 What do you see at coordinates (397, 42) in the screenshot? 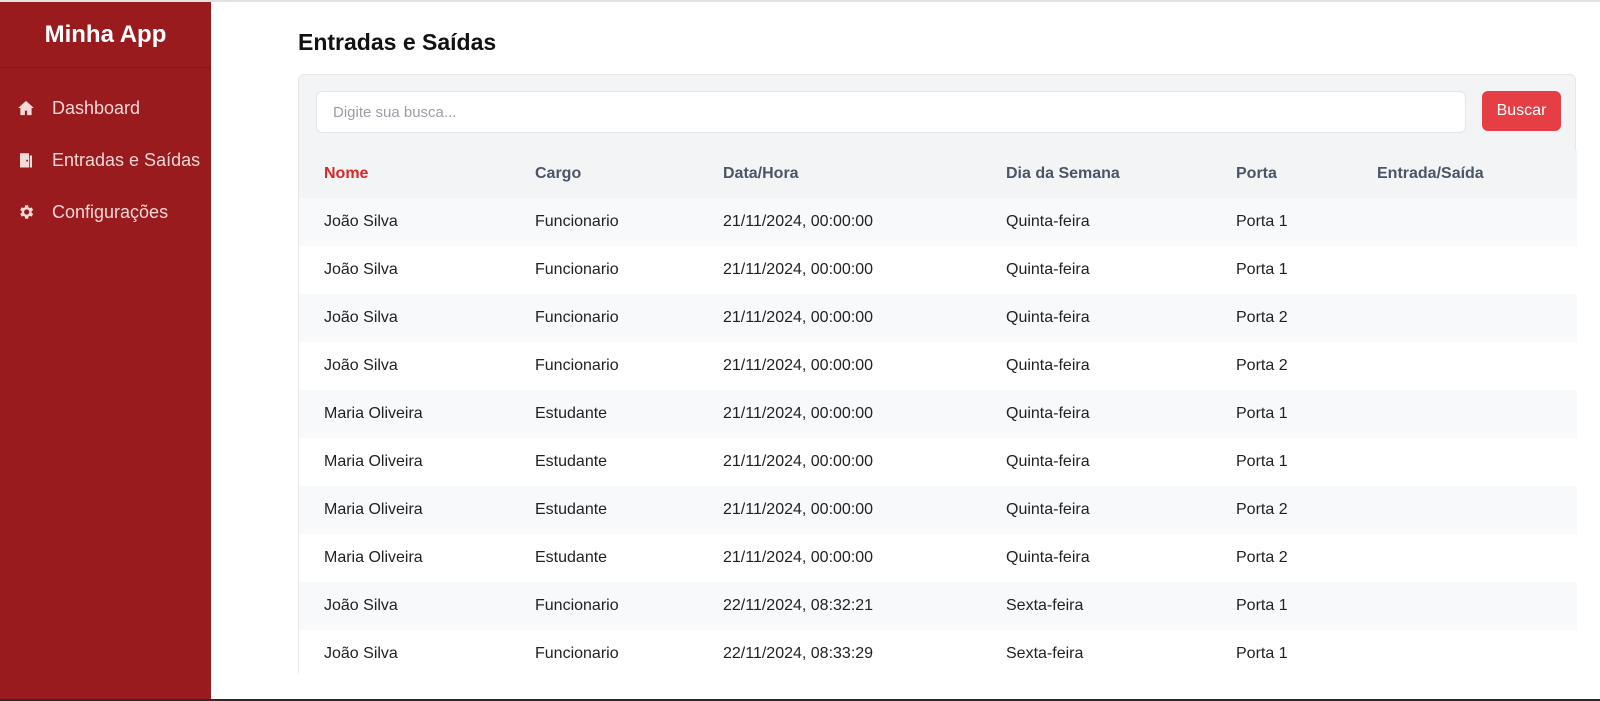
I see `page-title: Entradas e Saídas` at bounding box center [397, 42].